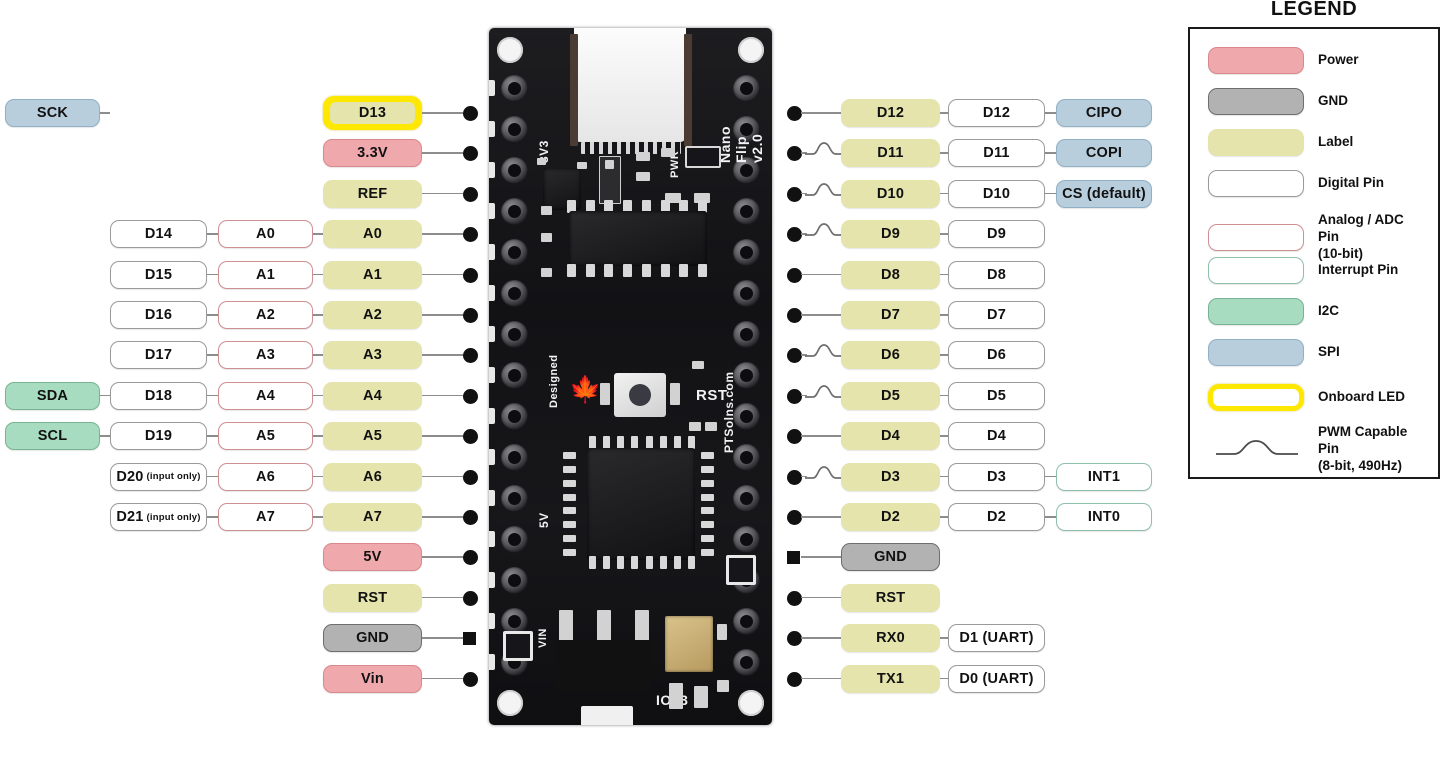 This screenshot has height=767, width=1445. Describe the element at coordinates (890, 436) in the screenshot. I see `right-label-pill-d4: D4` at that location.